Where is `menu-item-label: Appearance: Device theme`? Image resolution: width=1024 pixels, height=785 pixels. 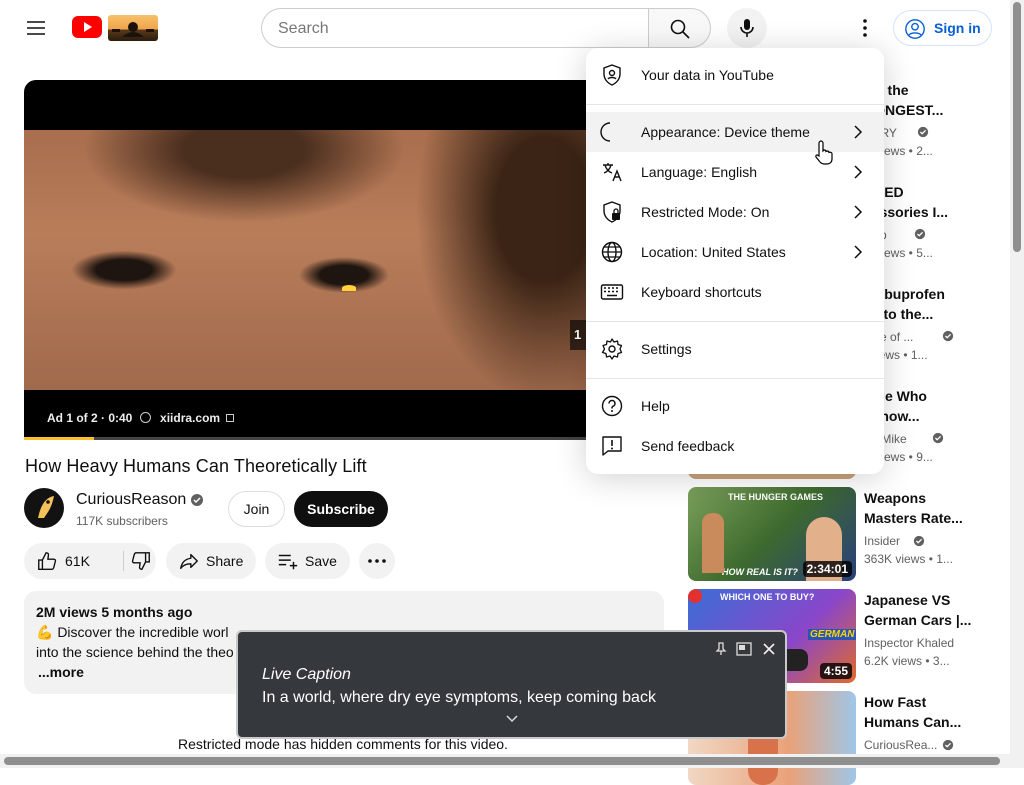 menu-item-label: Appearance: Device theme is located at coordinates (725, 132).